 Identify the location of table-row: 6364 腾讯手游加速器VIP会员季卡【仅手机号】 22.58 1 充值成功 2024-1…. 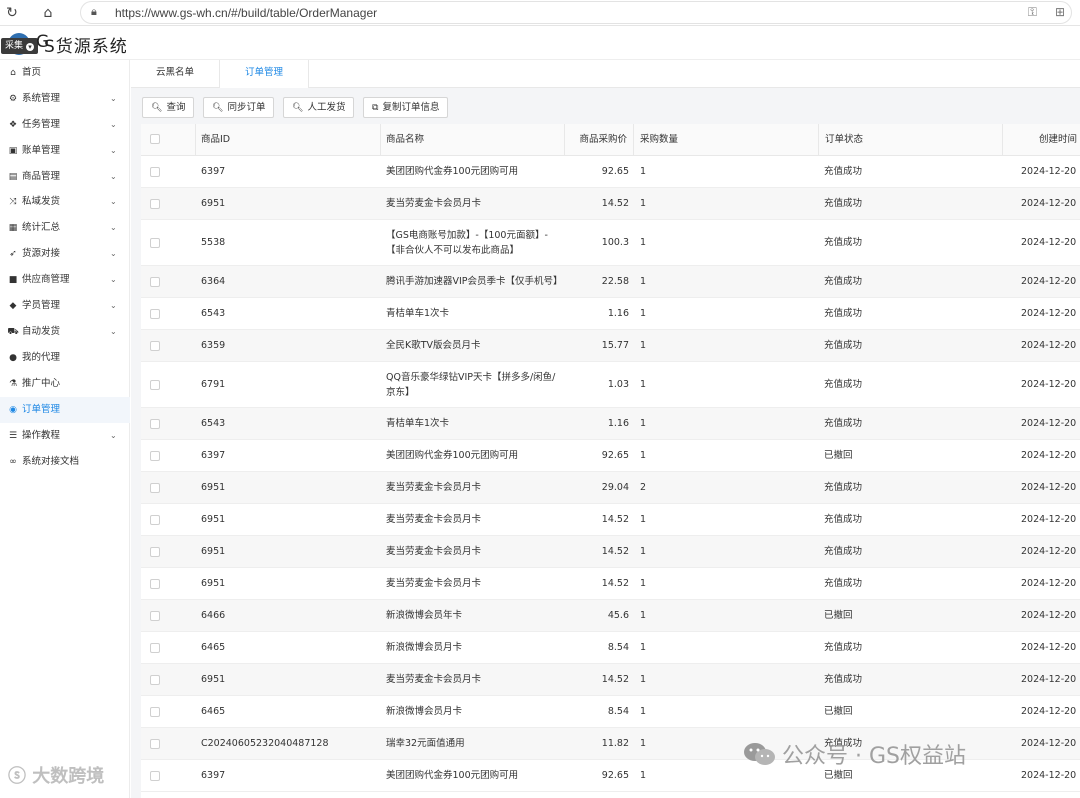
(610, 282).